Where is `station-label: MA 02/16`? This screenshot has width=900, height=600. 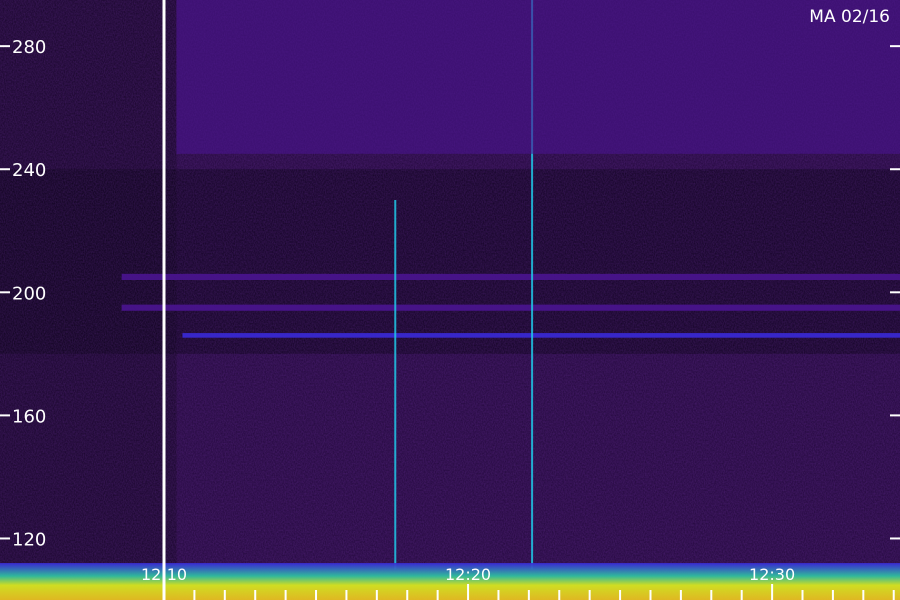
station-label: MA 02/16 is located at coordinates (849, 17).